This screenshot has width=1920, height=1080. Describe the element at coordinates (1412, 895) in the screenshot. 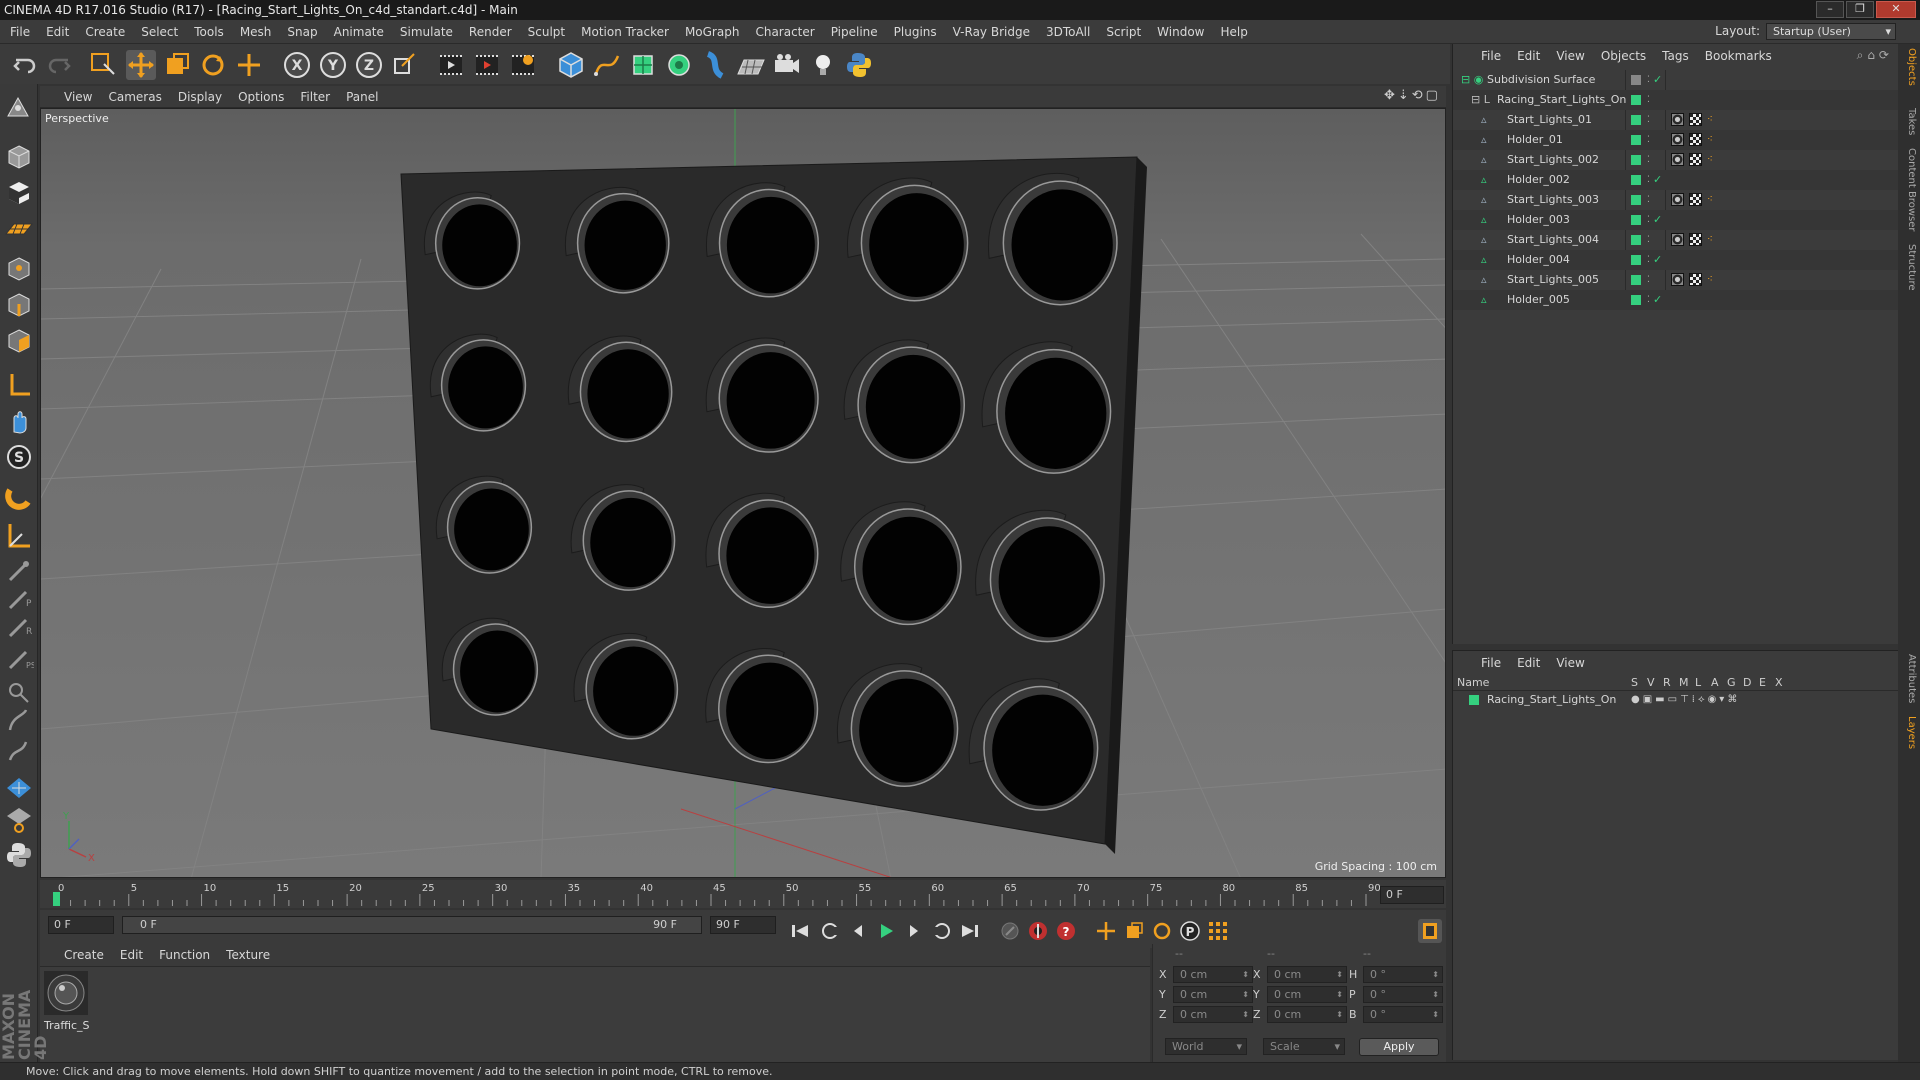

I see `current-frame-field: 0 F` at that location.